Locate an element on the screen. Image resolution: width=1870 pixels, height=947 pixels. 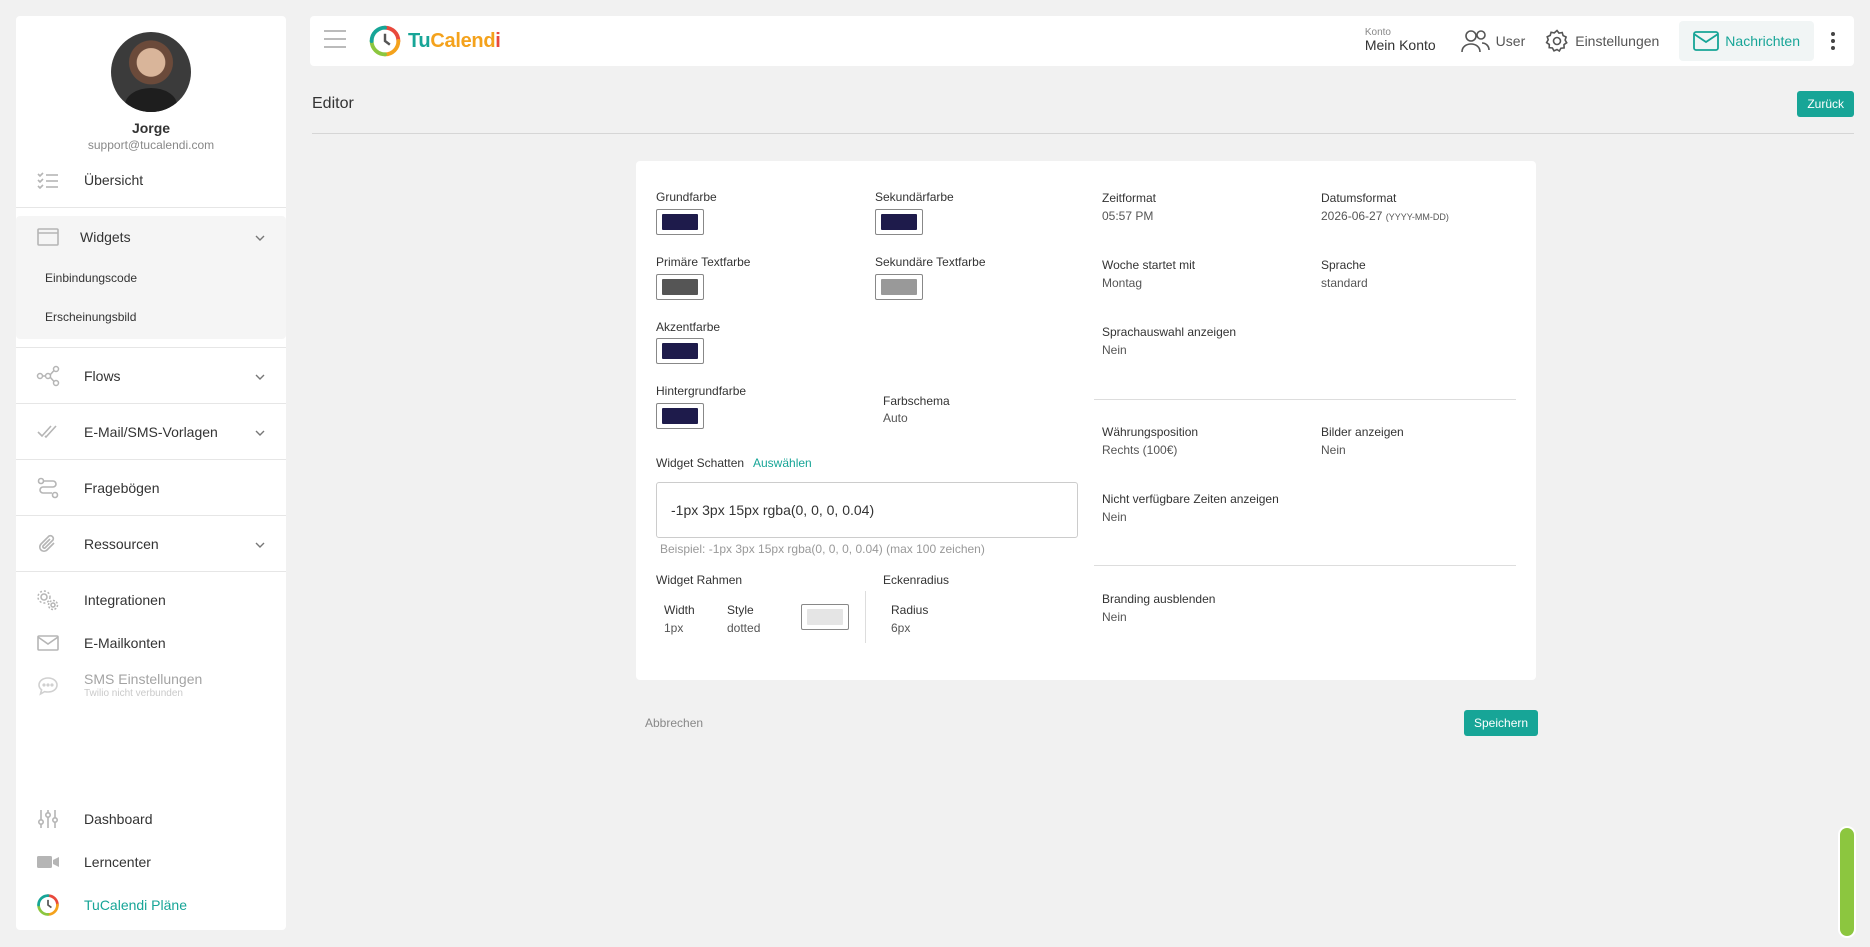
video-camera-icon is located at coordinates (48, 862).